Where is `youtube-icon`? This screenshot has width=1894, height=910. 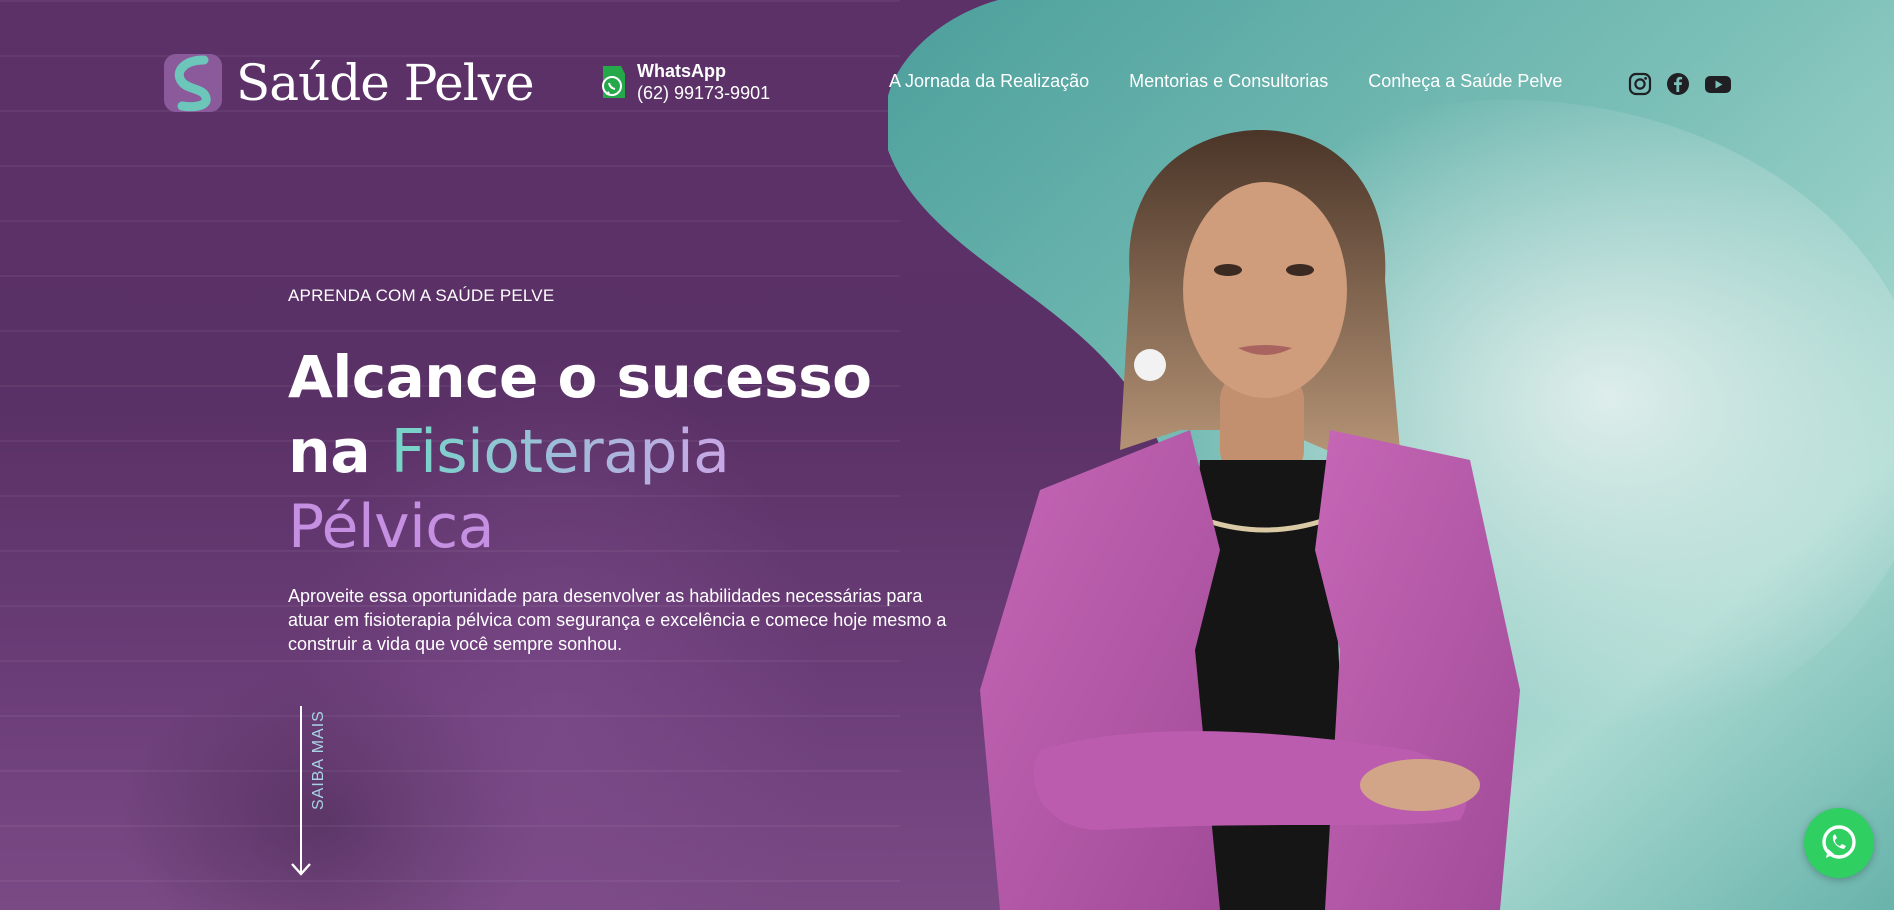 youtube-icon is located at coordinates (1718, 84).